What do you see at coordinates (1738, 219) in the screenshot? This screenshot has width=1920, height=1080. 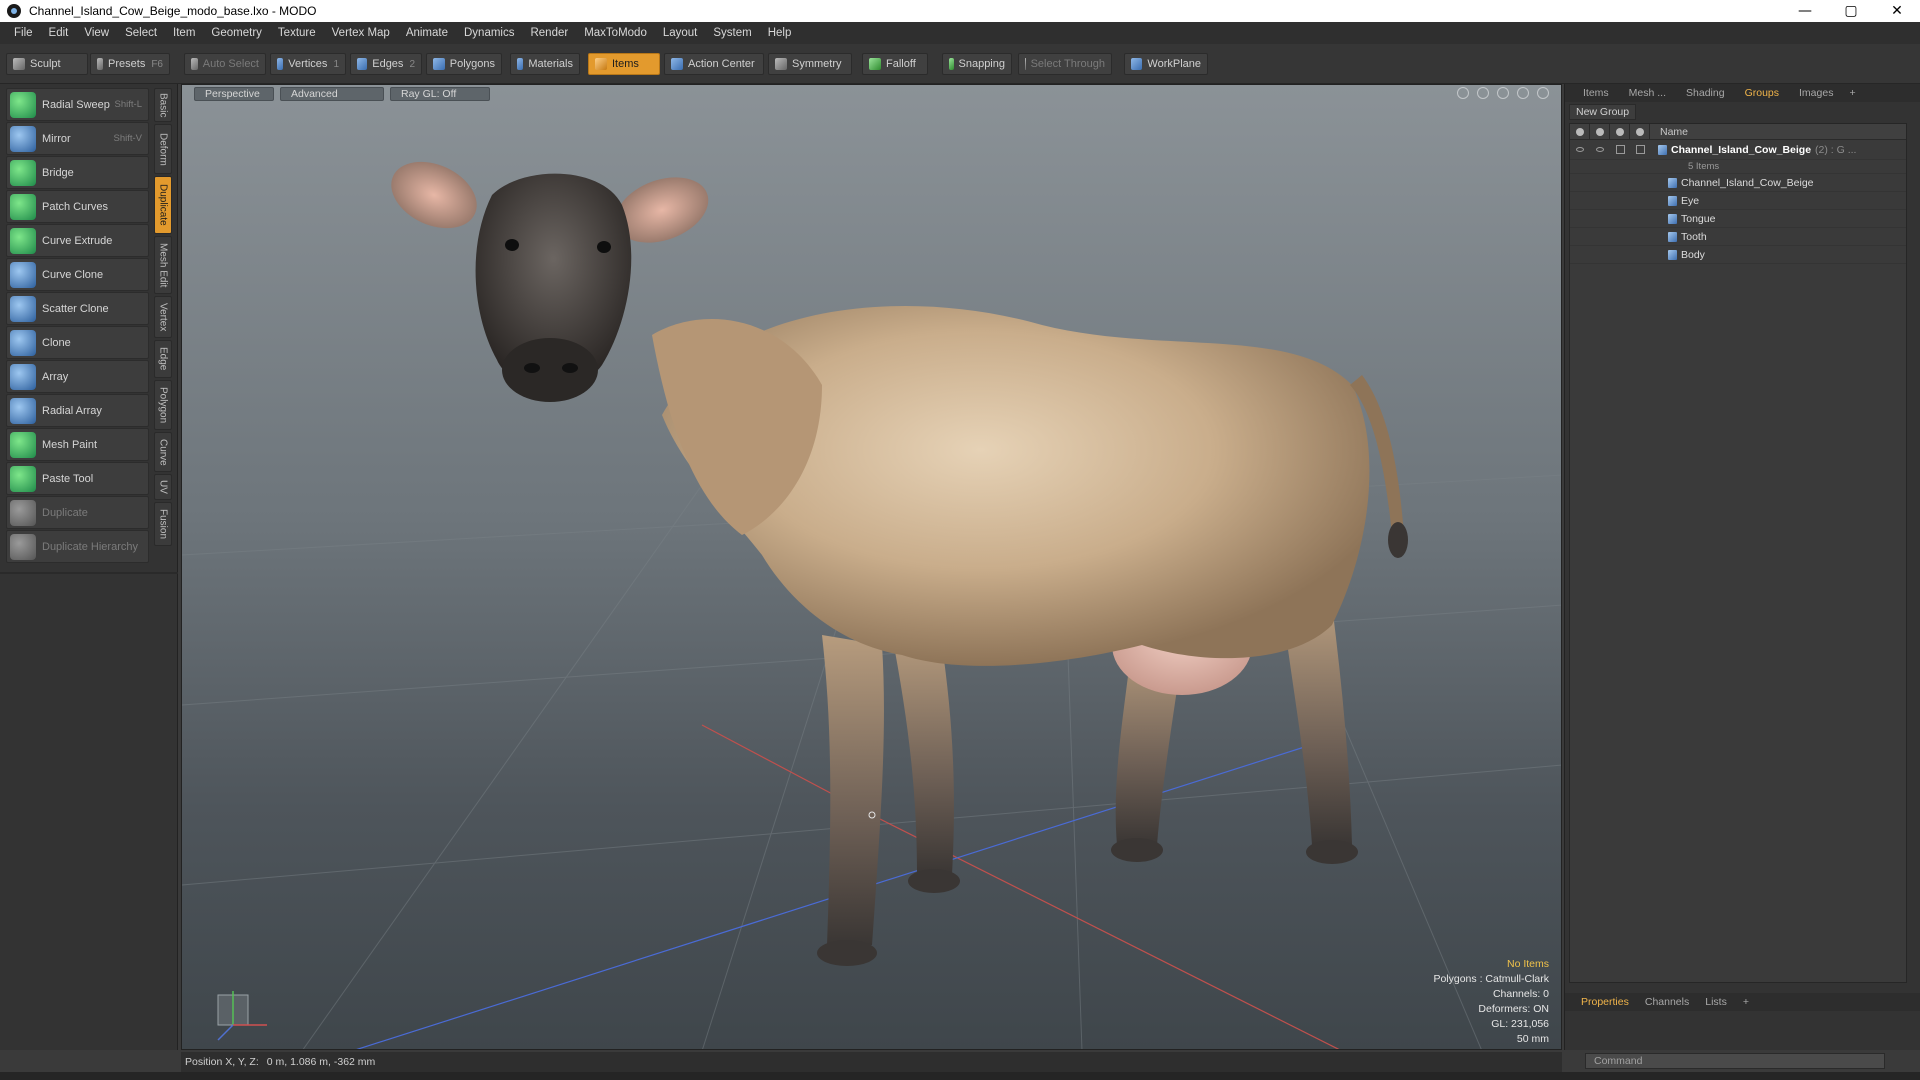 I see `list-item: Tongue` at bounding box center [1738, 219].